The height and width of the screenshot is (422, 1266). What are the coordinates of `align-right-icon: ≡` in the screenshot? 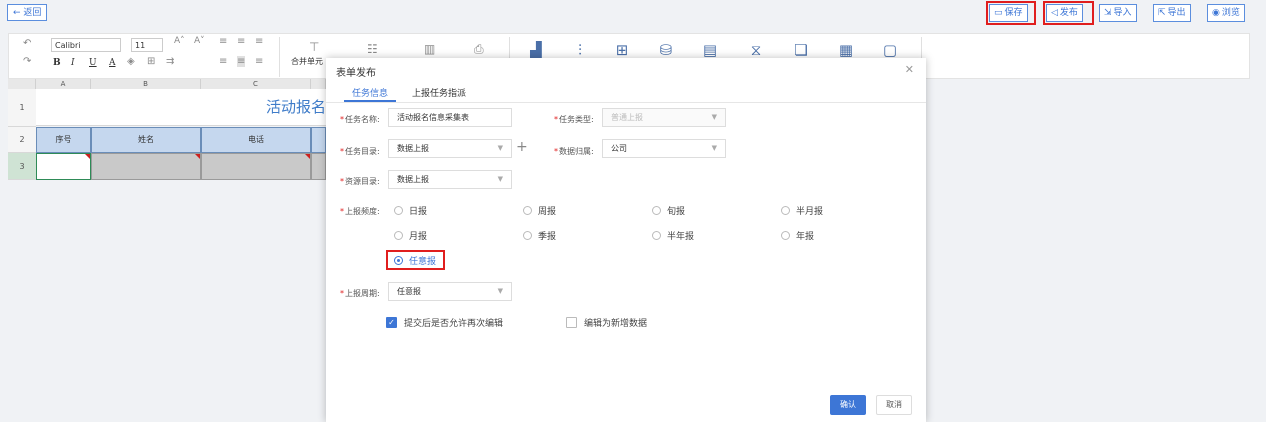 It's located at (259, 41).